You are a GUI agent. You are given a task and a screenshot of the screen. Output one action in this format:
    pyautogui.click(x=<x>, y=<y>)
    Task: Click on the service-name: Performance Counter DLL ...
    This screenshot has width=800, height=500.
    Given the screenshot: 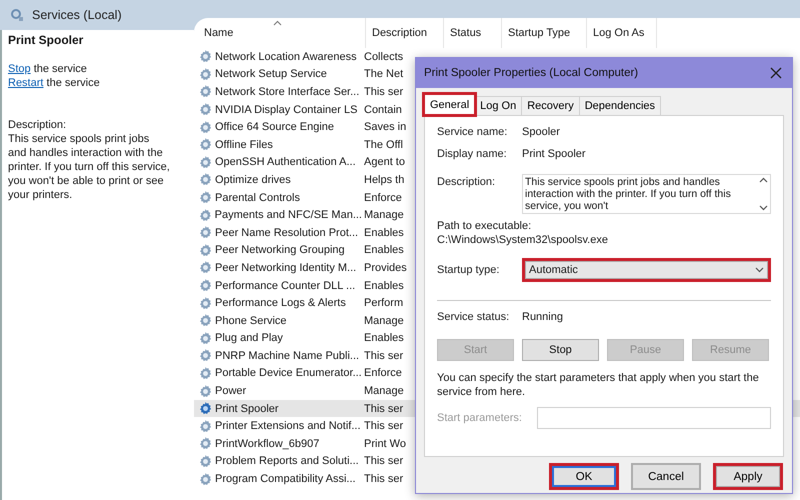 What is the action you would take?
    pyautogui.click(x=285, y=286)
    